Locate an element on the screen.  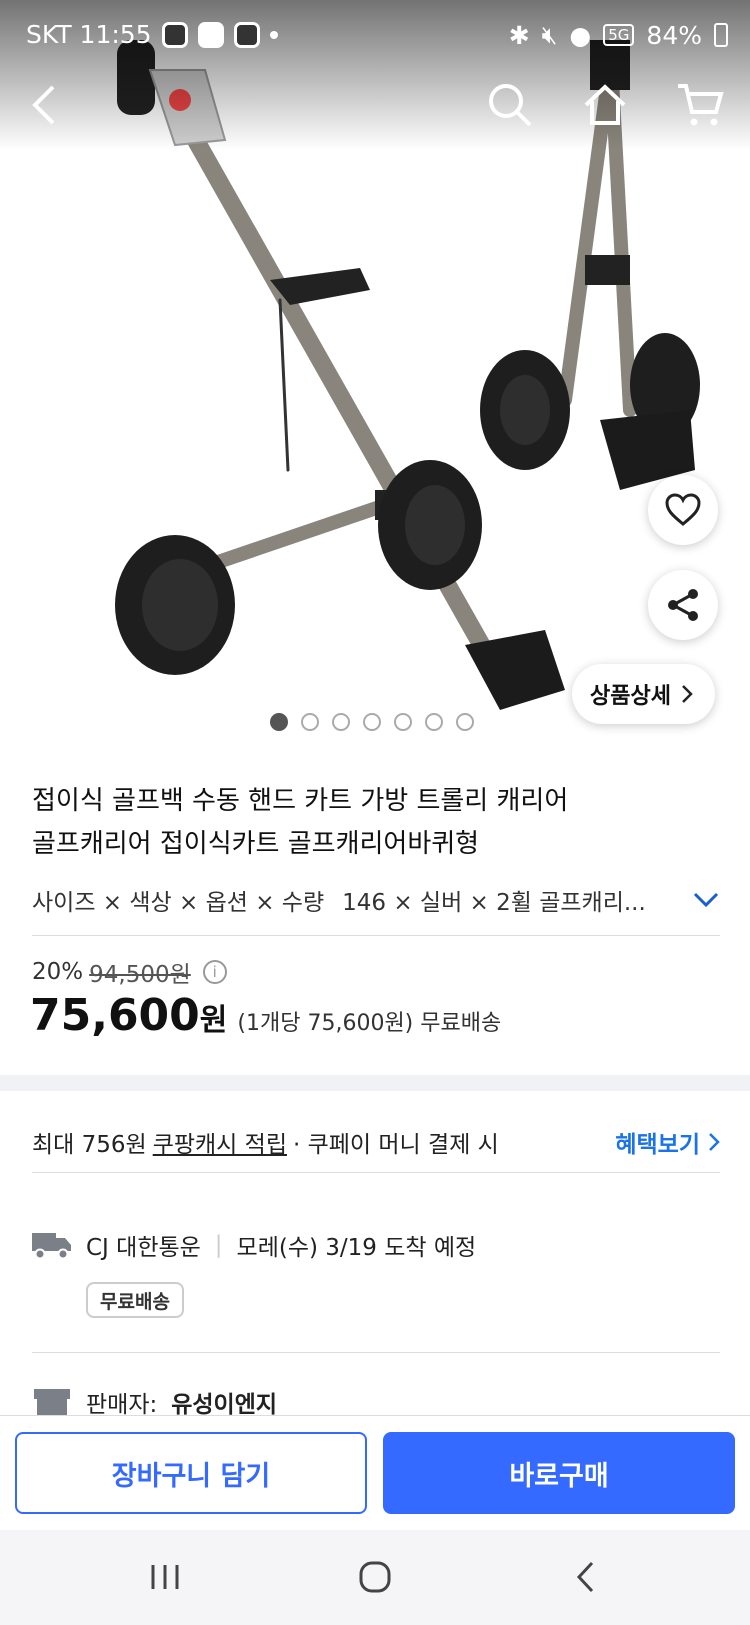
current-price-row: 75,600 원 (1개당 75,600원) 무료배송 is located at coordinates (265, 1015).